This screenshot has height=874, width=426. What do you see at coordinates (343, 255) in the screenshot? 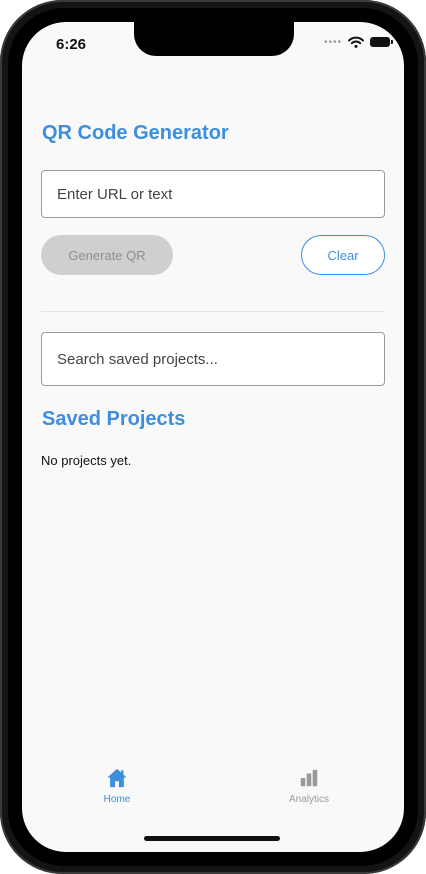
I see `clear-button: Clear` at bounding box center [343, 255].